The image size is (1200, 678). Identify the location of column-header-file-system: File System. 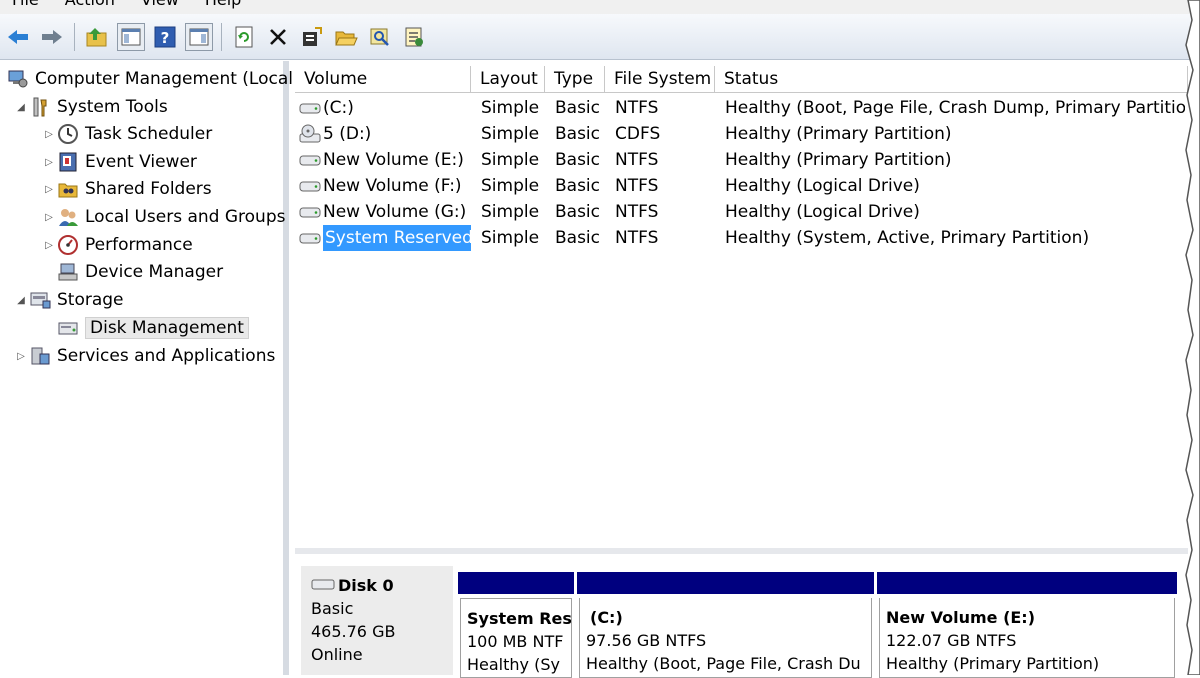
(660, 79).